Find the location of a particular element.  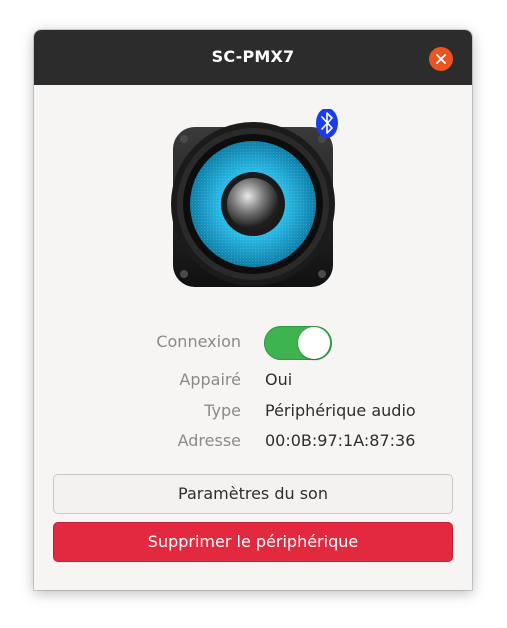

window-title: SC-PMX7 is located at coordinates (253, 56).